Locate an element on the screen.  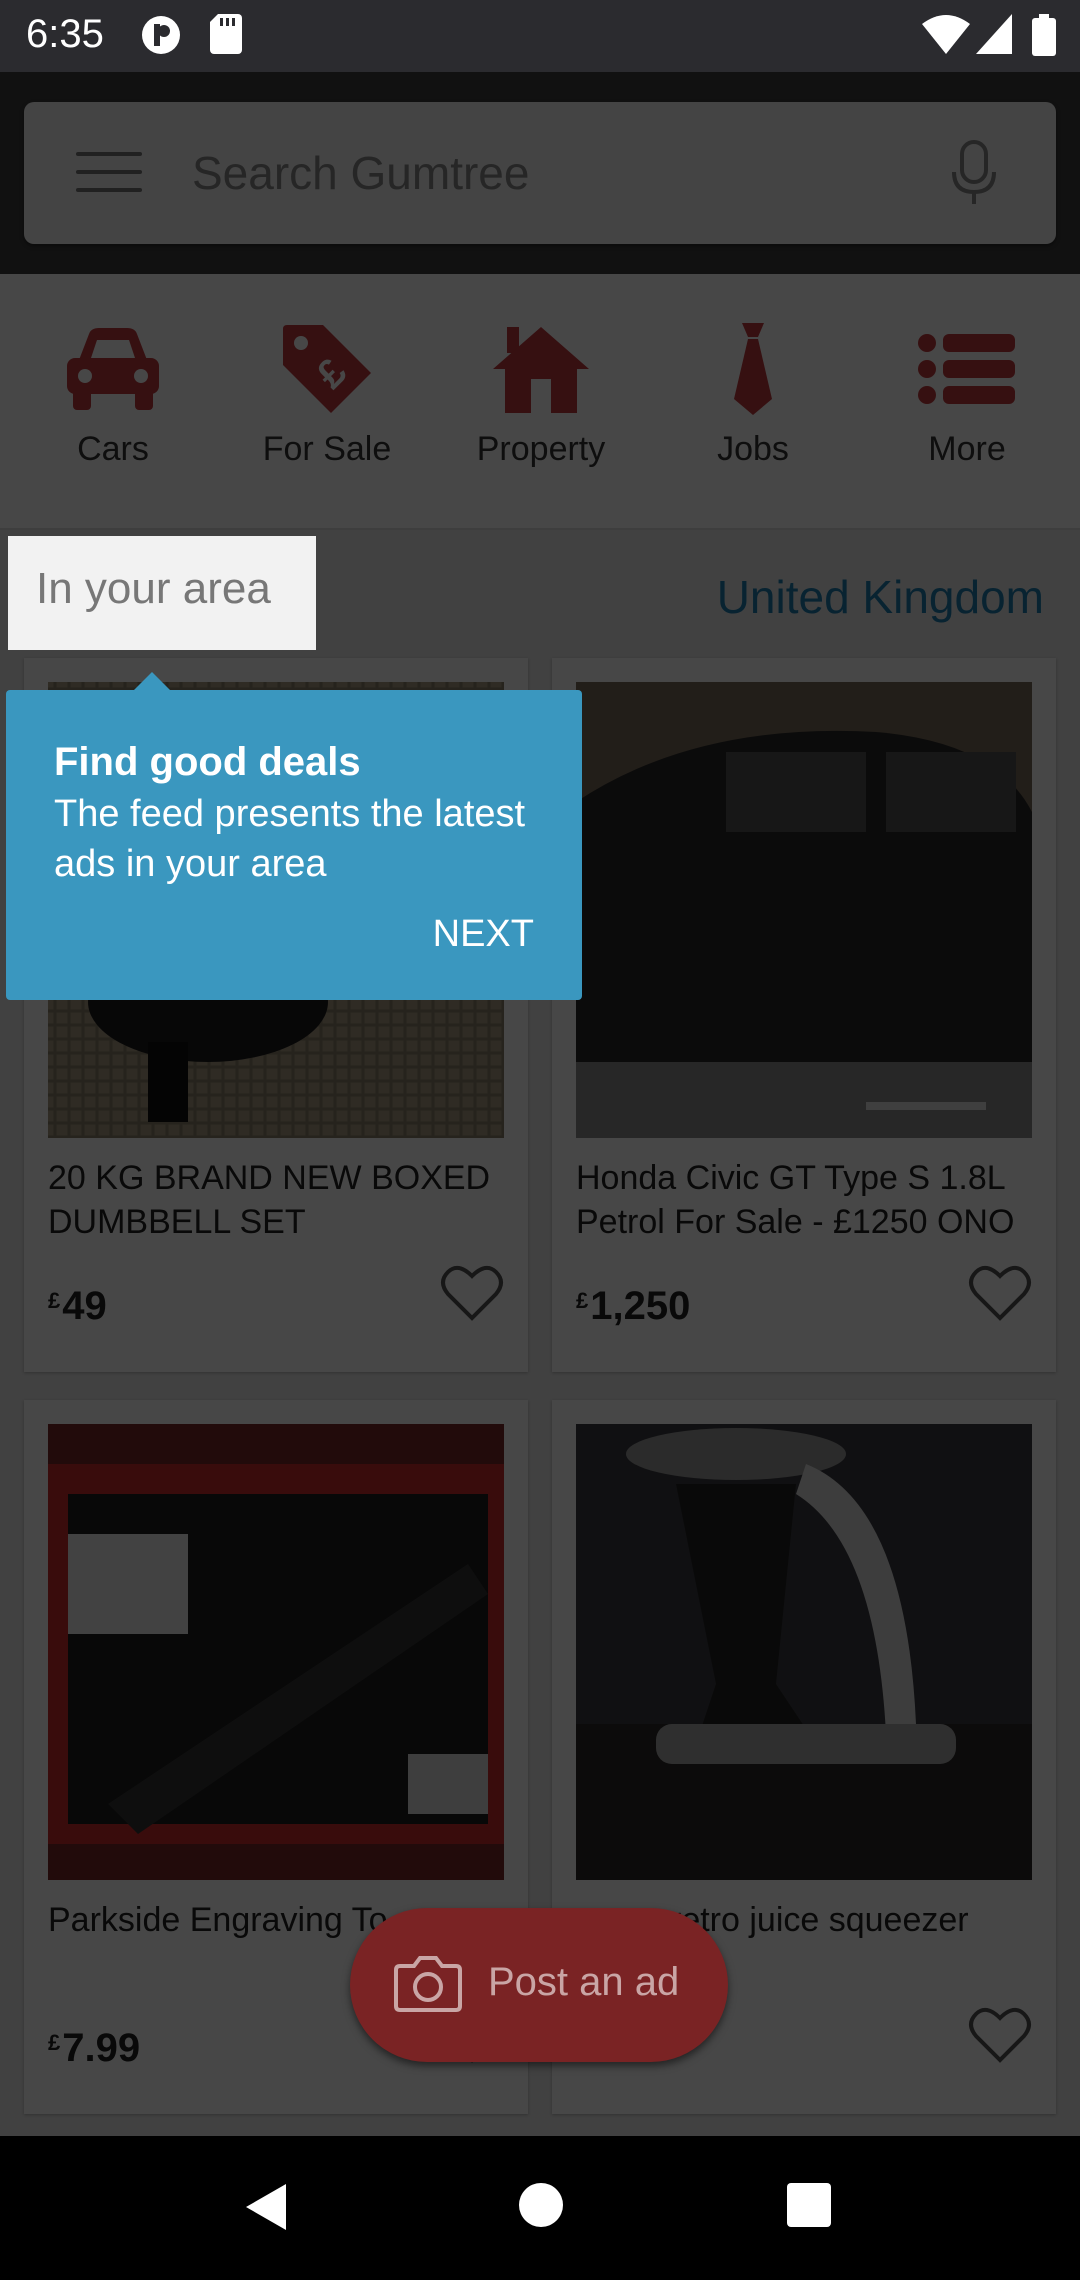
price-tag-icon: £ is located at coordinates (327, 369).